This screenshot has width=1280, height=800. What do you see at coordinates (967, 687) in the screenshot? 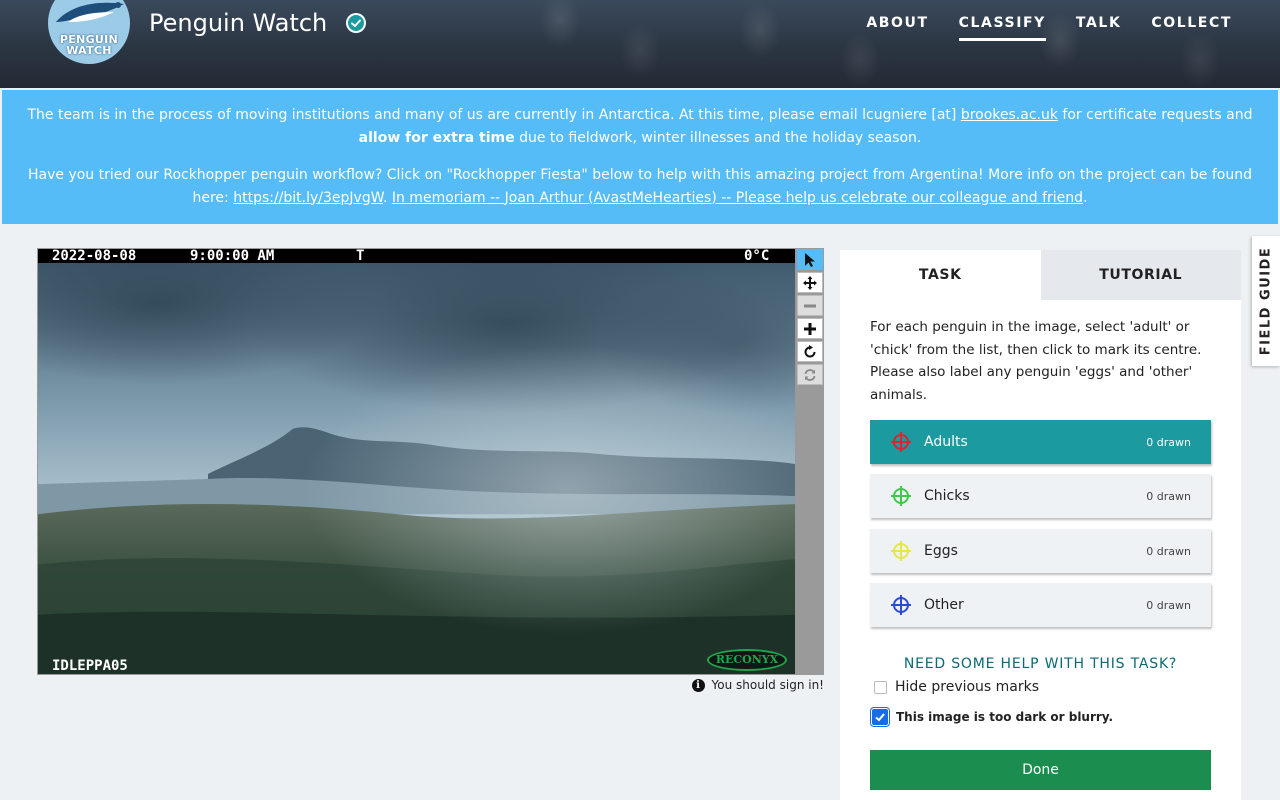
I see `hide-marks-label: Hide previous marks` at bounding box center [967, 687].